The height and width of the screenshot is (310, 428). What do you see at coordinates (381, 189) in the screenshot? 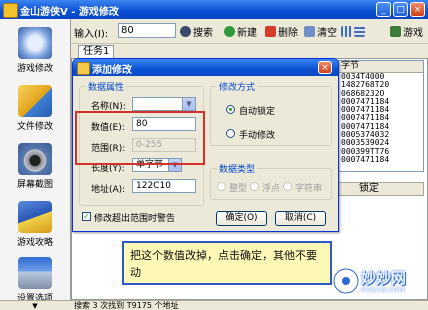
I see `lock-column-header: 锁定` at bounding box center [381, 189].